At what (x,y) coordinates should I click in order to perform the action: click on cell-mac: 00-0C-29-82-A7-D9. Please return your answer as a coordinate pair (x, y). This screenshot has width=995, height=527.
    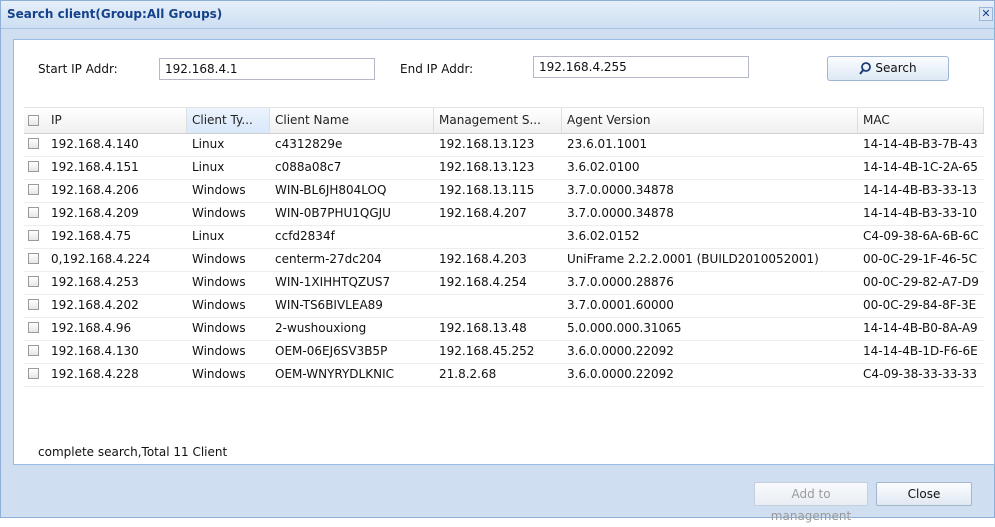
    Looking at the image, I should click on (921, 282).